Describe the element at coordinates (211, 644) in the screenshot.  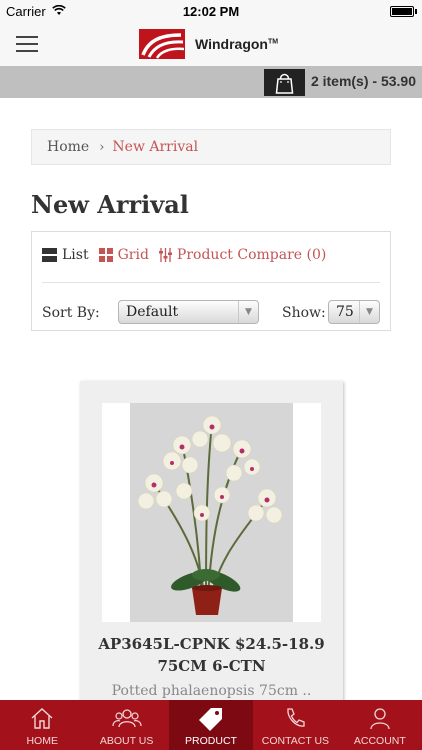
I see `product-title-line1: AP3645L-CPNK $24.5-18.9` at that location.